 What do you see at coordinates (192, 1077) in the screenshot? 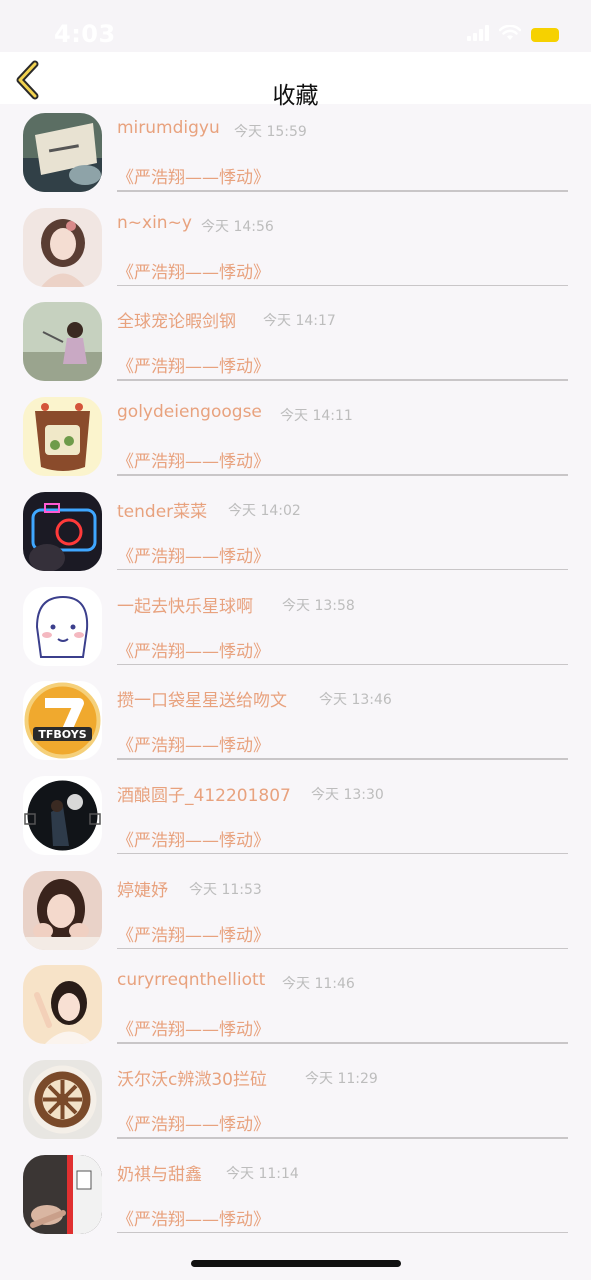
I see `username: 沃尔沃c辨溦30拦砬` at bounding box center [192, 1077].